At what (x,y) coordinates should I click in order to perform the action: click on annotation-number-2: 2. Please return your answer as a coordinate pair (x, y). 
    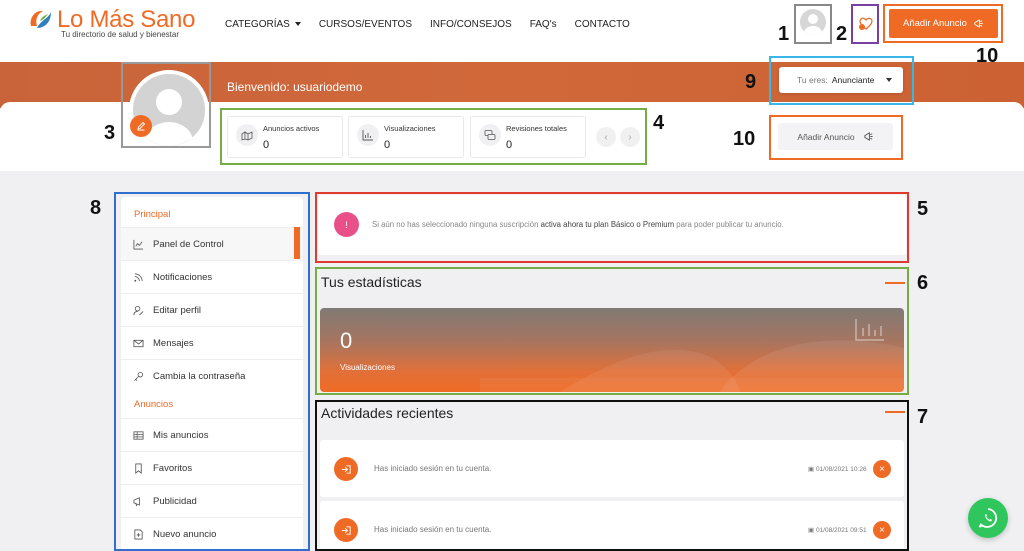
    Looking at the image, I should click on (842, 34).